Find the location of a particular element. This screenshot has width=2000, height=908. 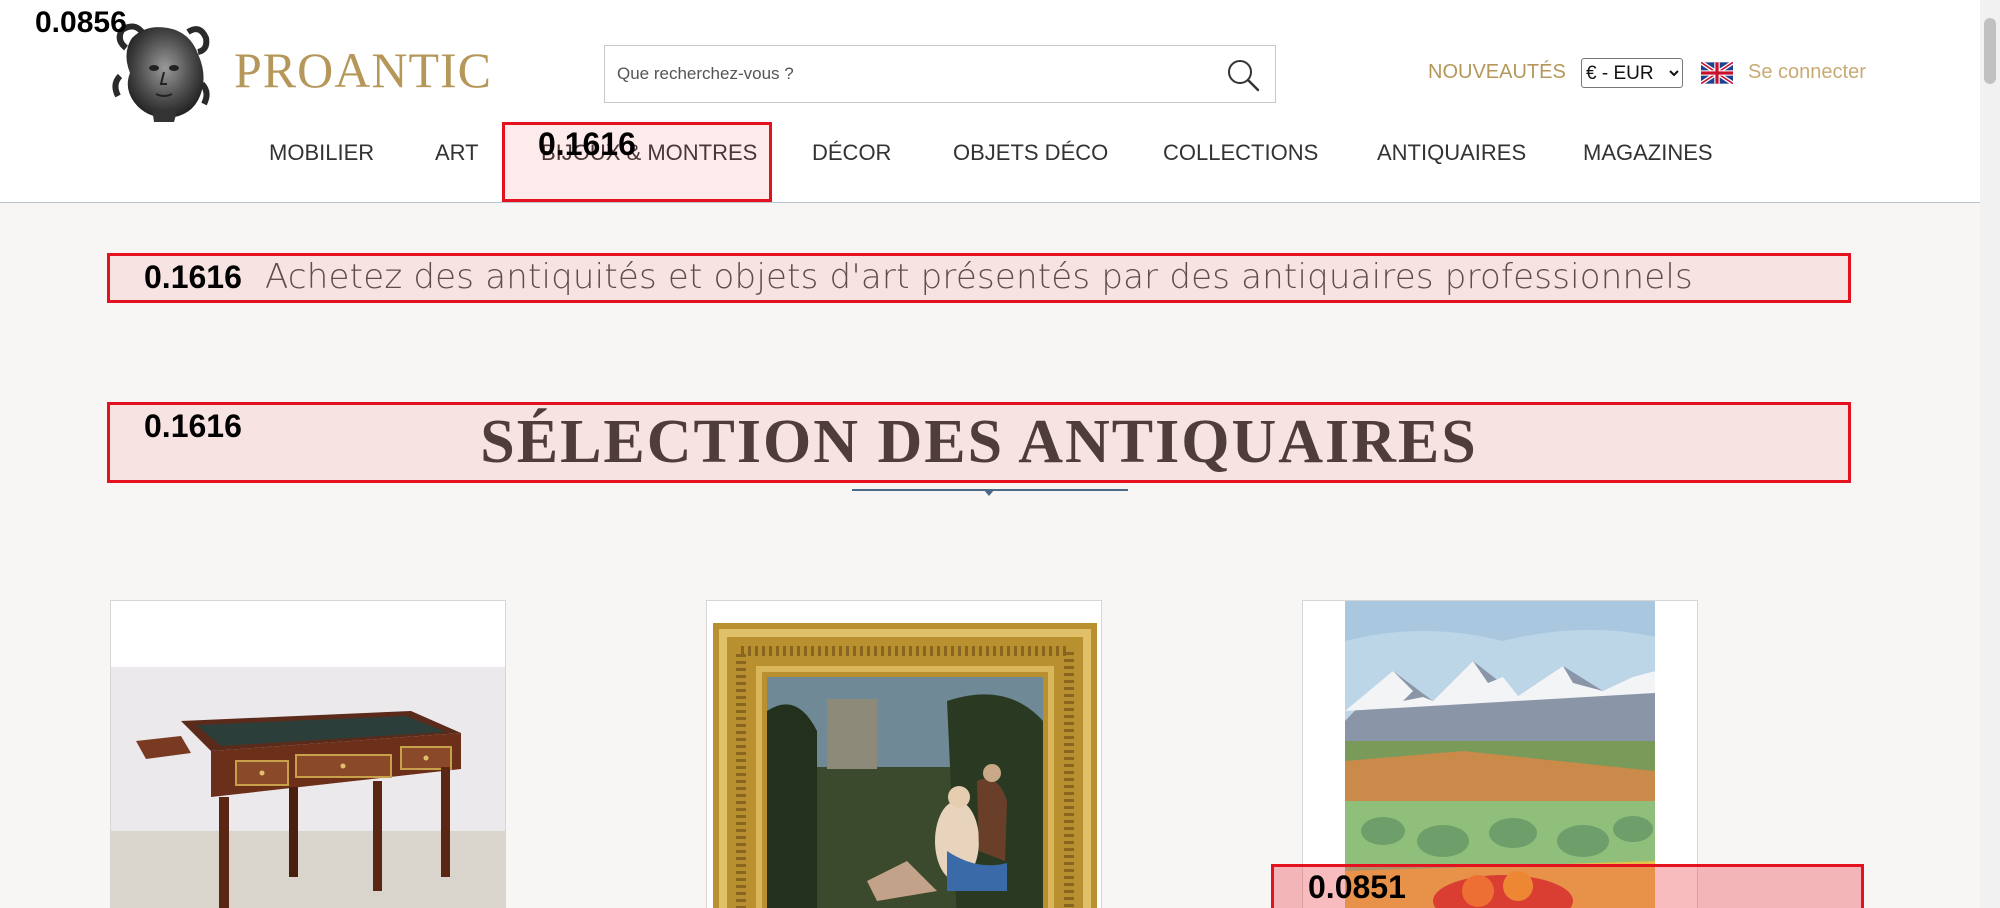

search-button is located at coordinates (1243, 75).